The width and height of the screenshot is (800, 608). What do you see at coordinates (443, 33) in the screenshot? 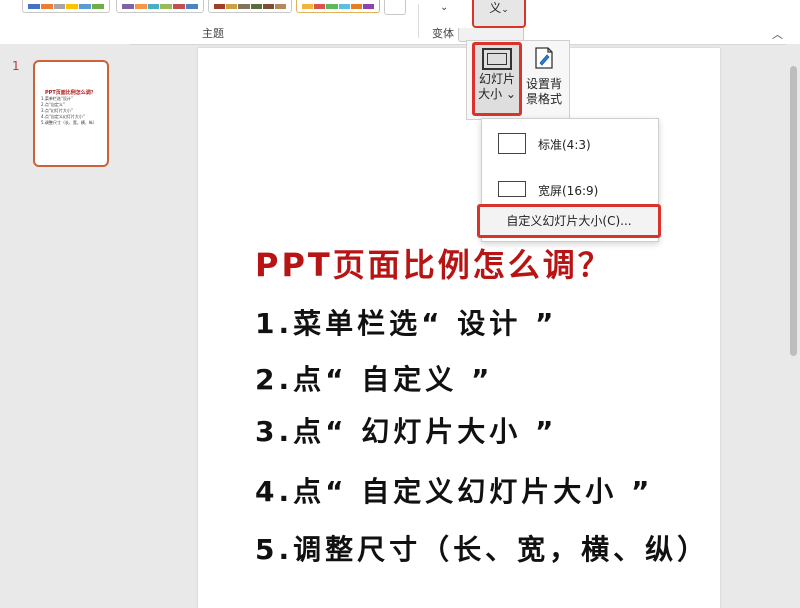
I see `variants-group-label: 变体` at bounding box center [443, 33].